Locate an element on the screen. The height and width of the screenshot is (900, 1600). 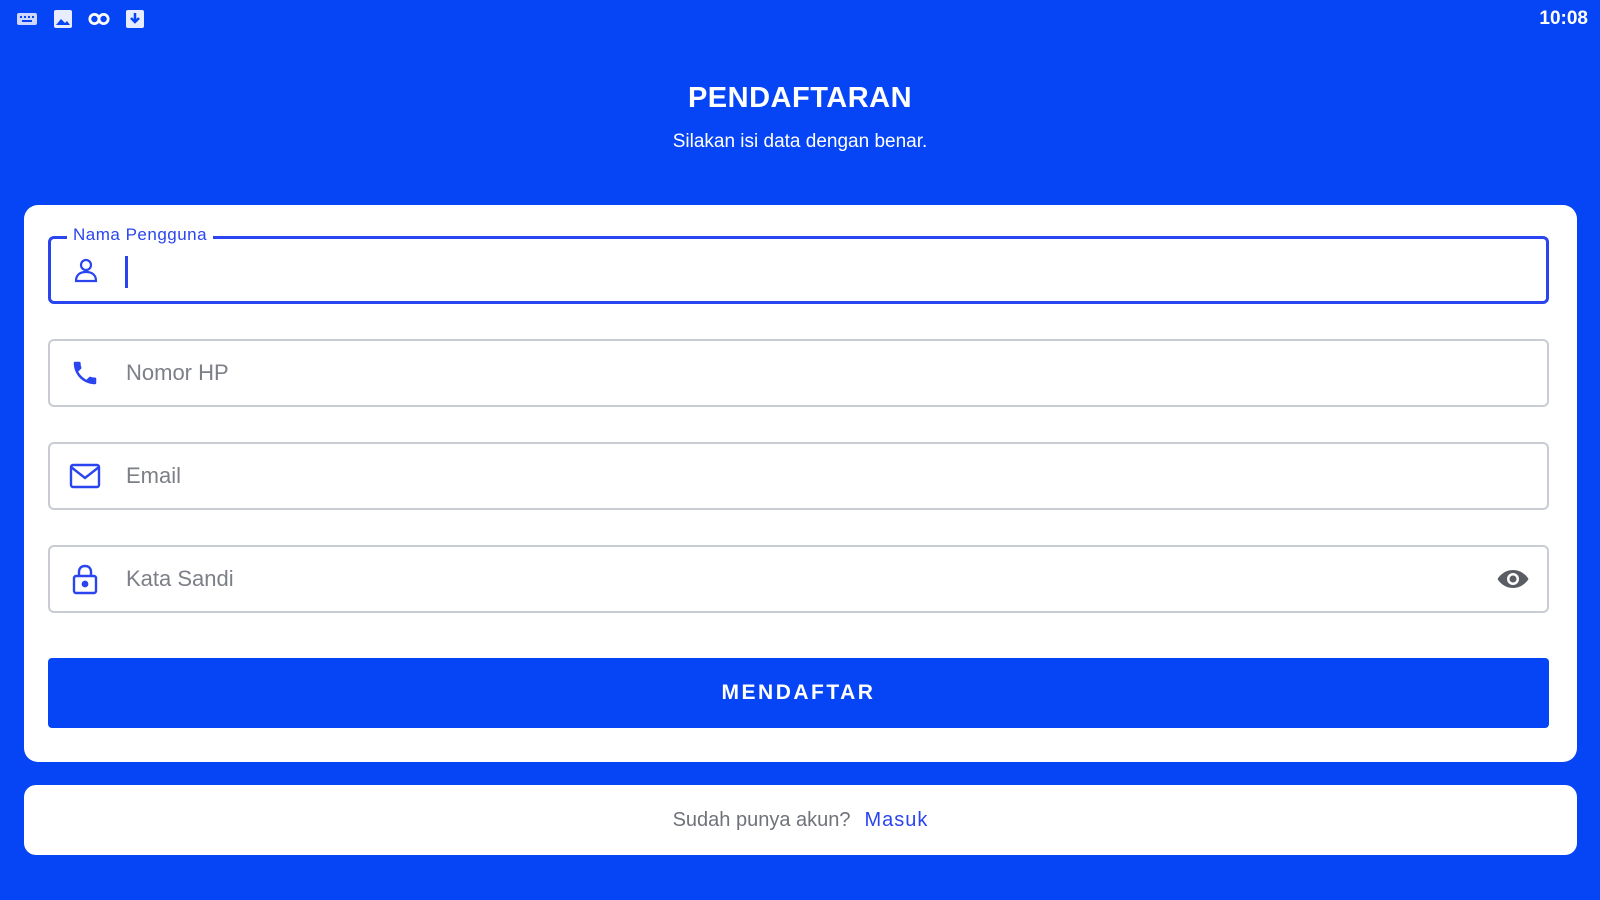
link-icon is located at coordinates (99, 19).